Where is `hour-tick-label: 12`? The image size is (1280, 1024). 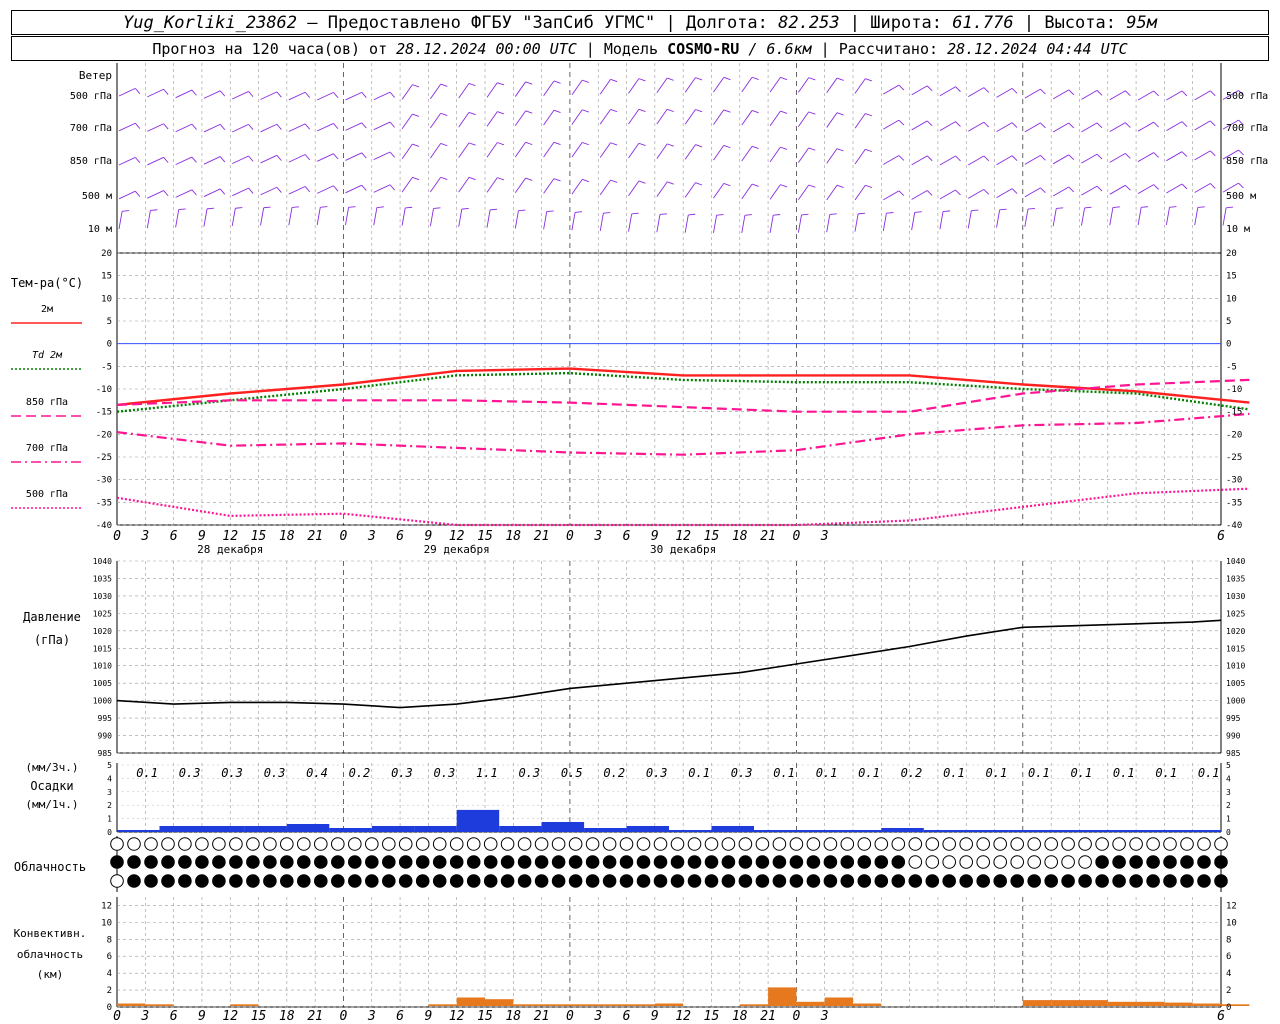 hour-tick-label: 12 is located at coordinates (457, 536).